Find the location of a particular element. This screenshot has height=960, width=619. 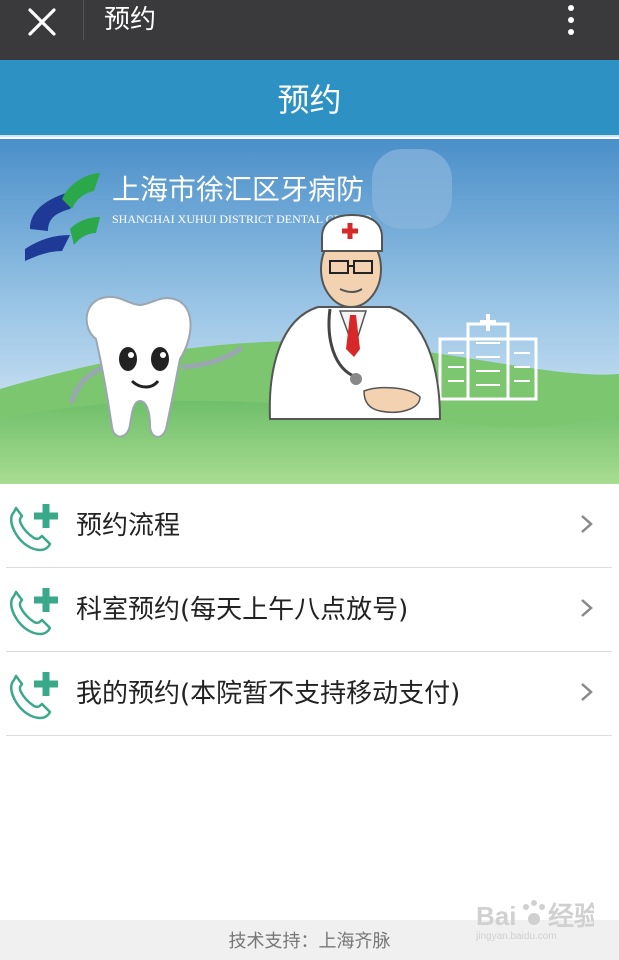

paw-icon is located at coordinates (534, 912).